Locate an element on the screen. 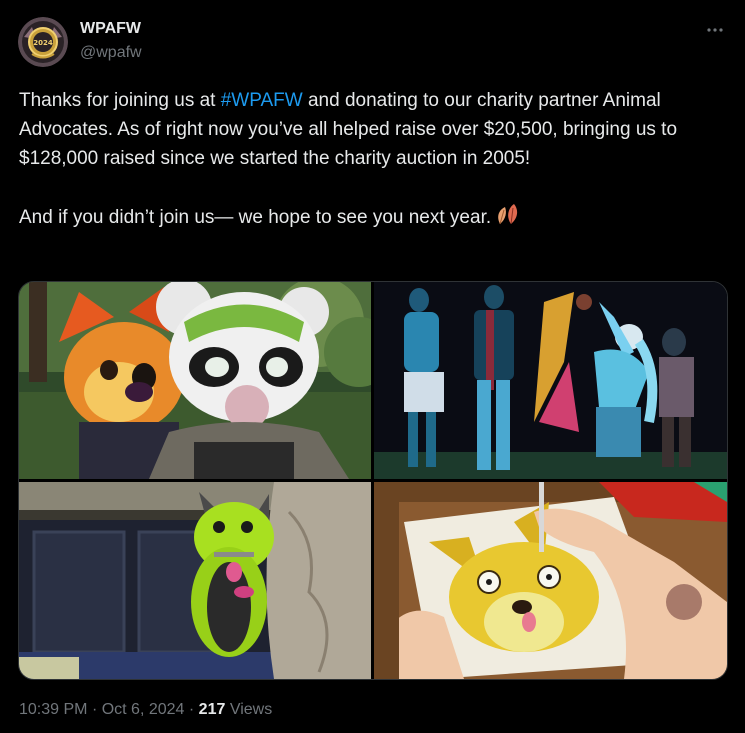 The image size is (745, 733). photo-dance-party is located at coordinates (550, 380).